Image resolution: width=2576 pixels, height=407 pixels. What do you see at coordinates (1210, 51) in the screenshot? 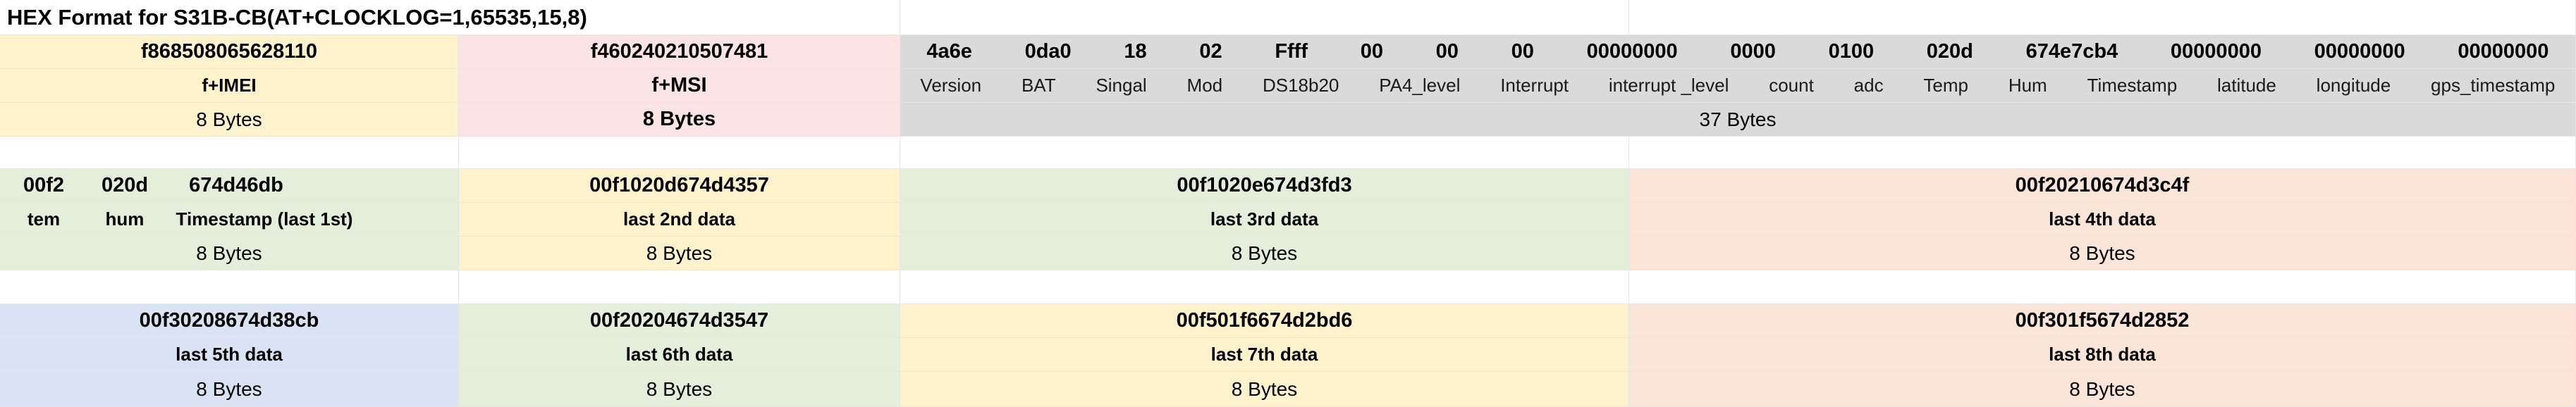
I see `field-hex-3: 02` at bounding box center [1210, 51].